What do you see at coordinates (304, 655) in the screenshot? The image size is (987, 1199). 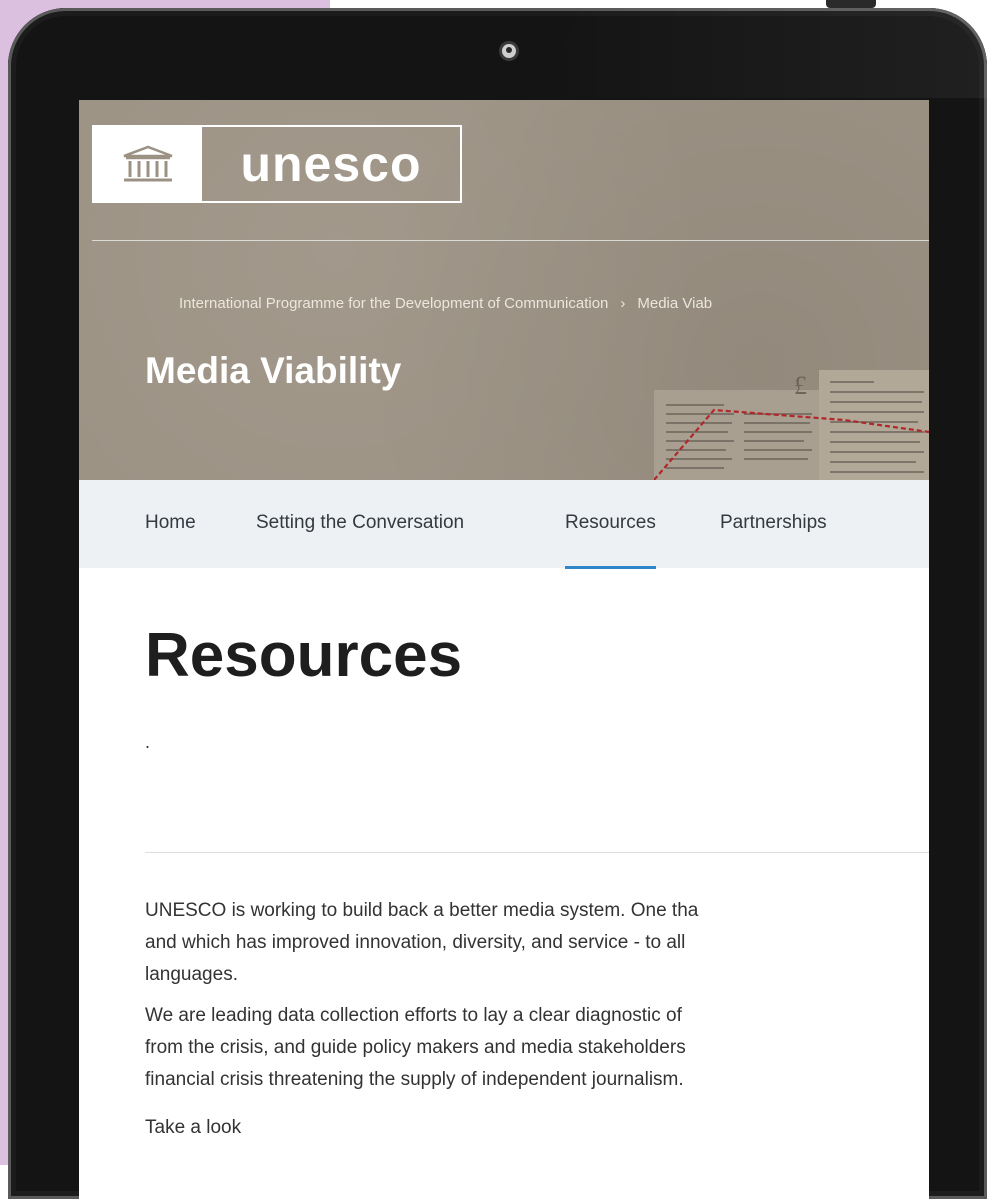 I see `page-title: Resources` at bounding box center [304, 655].